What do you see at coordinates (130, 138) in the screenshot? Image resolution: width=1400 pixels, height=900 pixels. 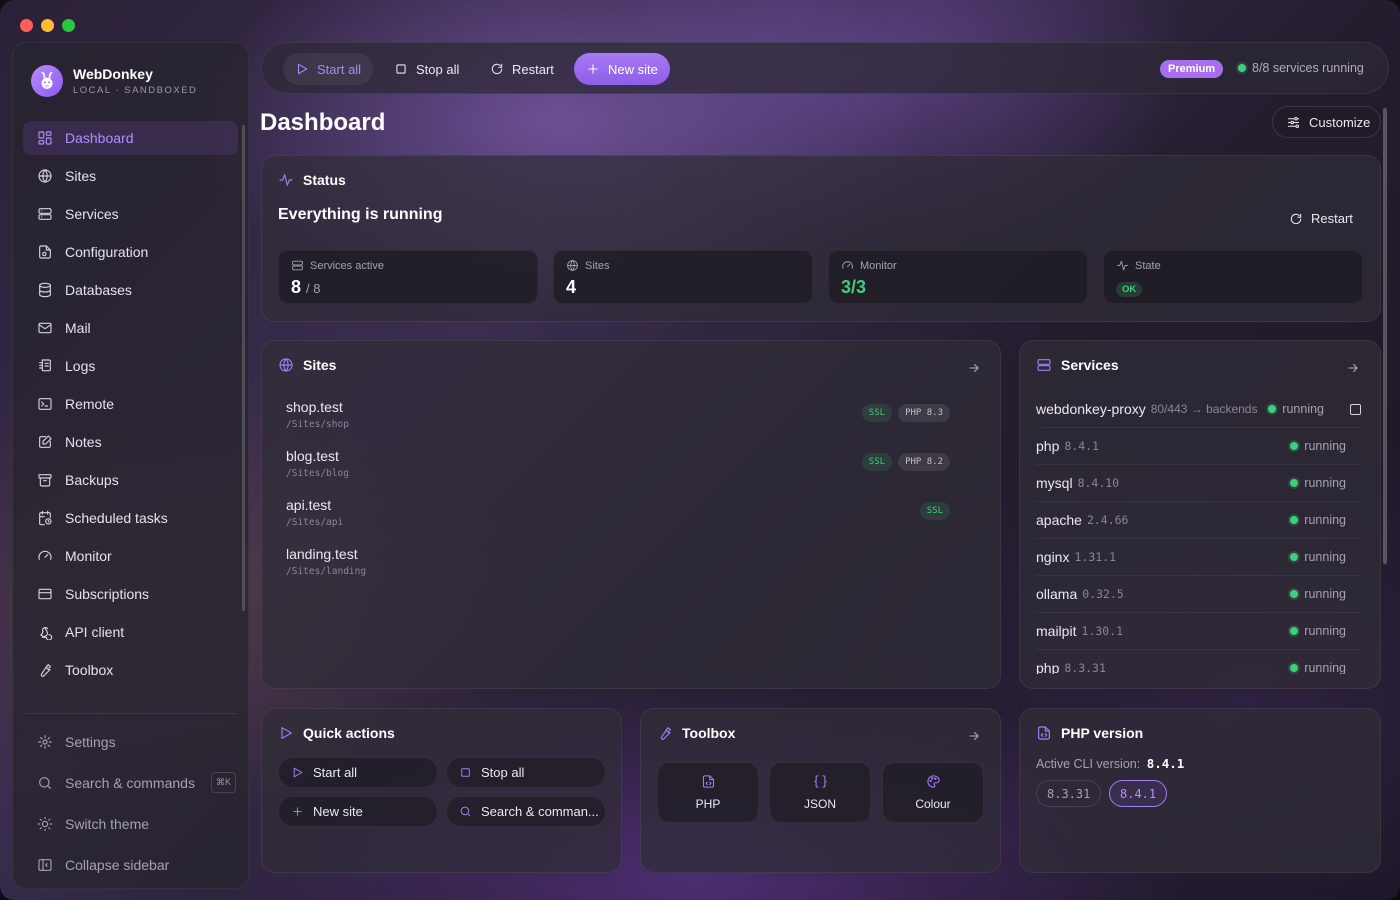 I see `sidebar-item-dashboard: Dashboard` at bounding box center [130, 138].